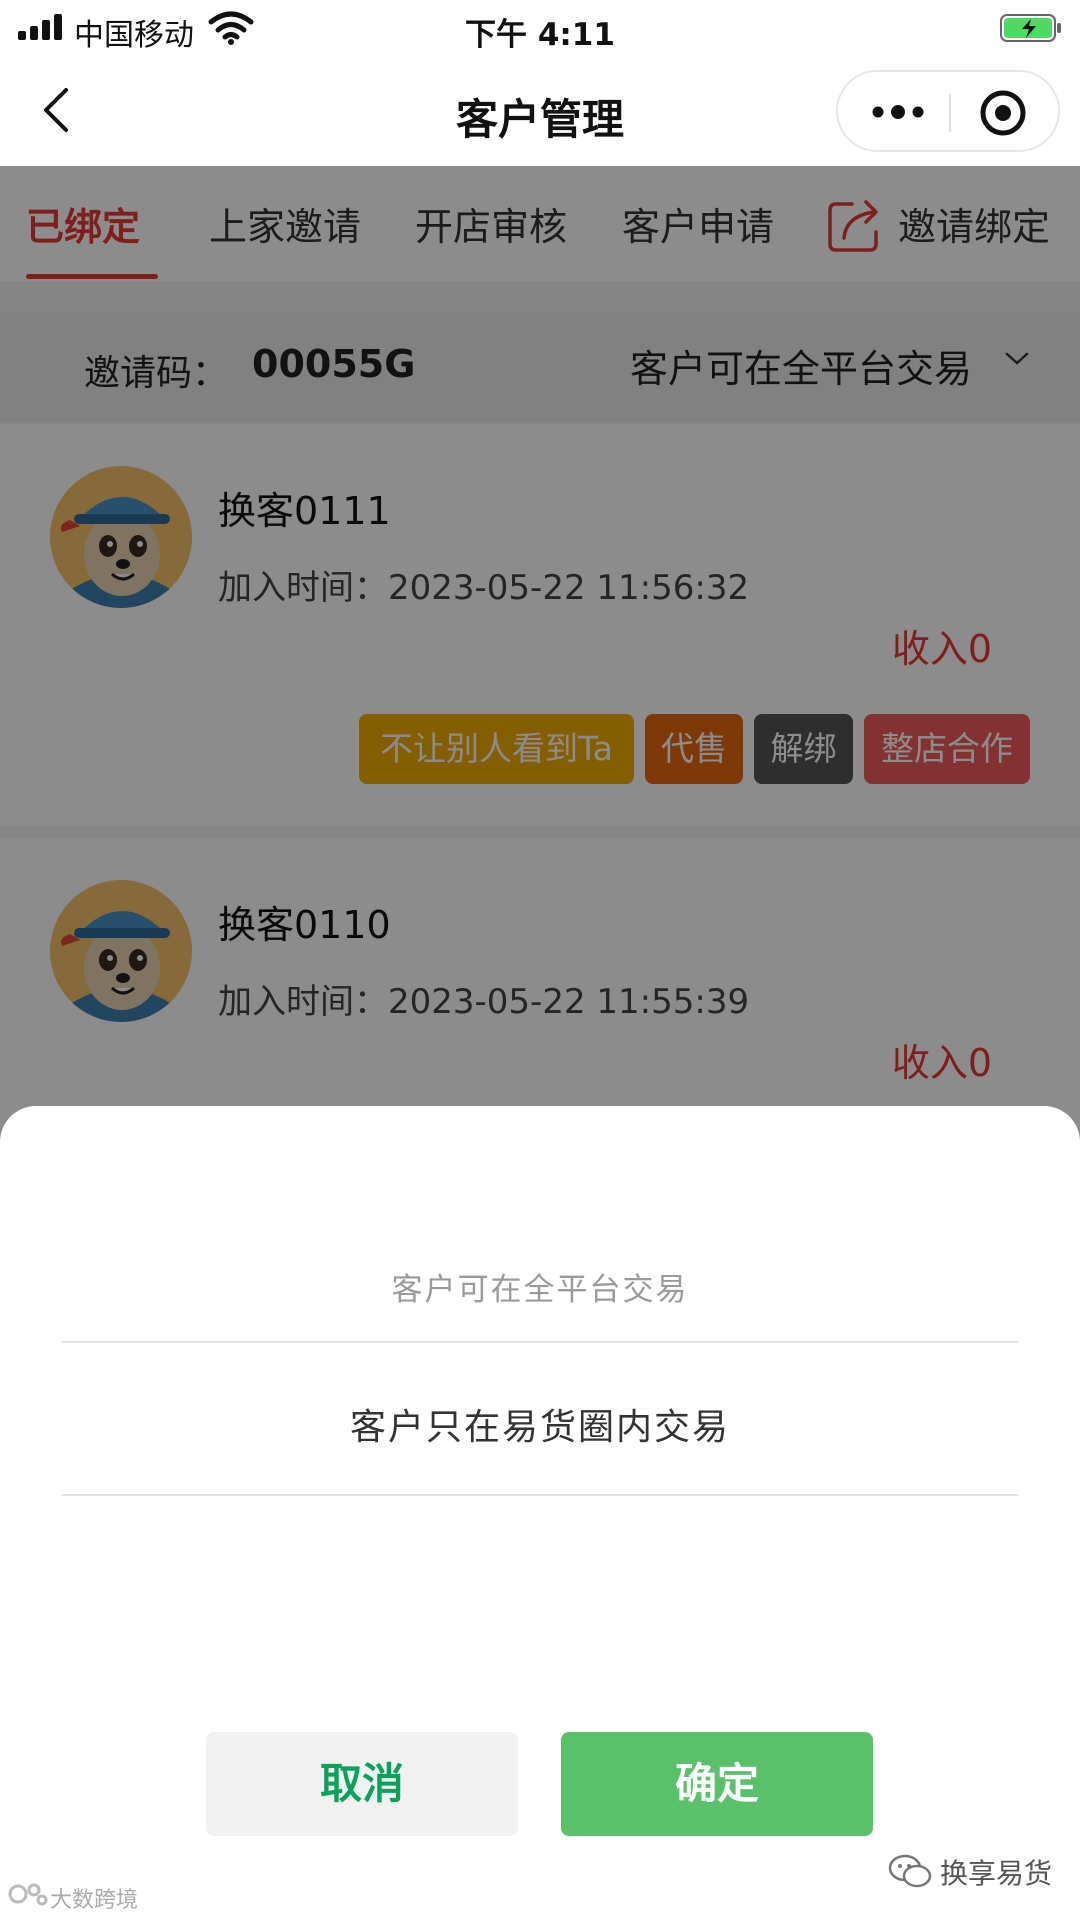 The height and width of the screenshot is (1920, 1080). I want to click on cancel-button: 取消, so click(362, 1784).